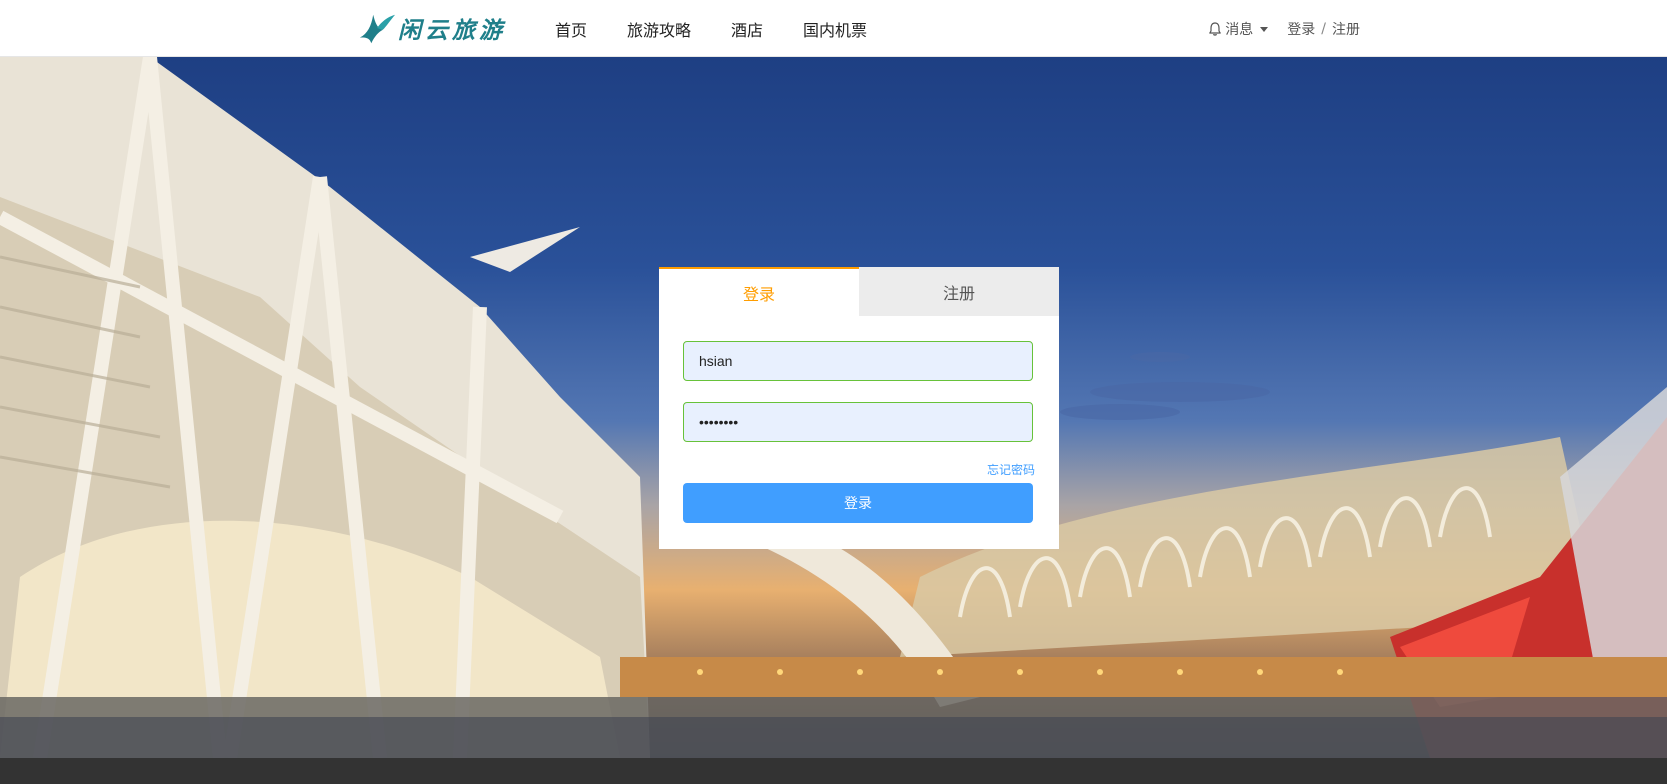 The width and height of the screenshot is (1667, 784). What do you see at coordinates (571, 29) in the screenshot?
I see `nav-item-home: 首页` at bounding box center [571, 29].